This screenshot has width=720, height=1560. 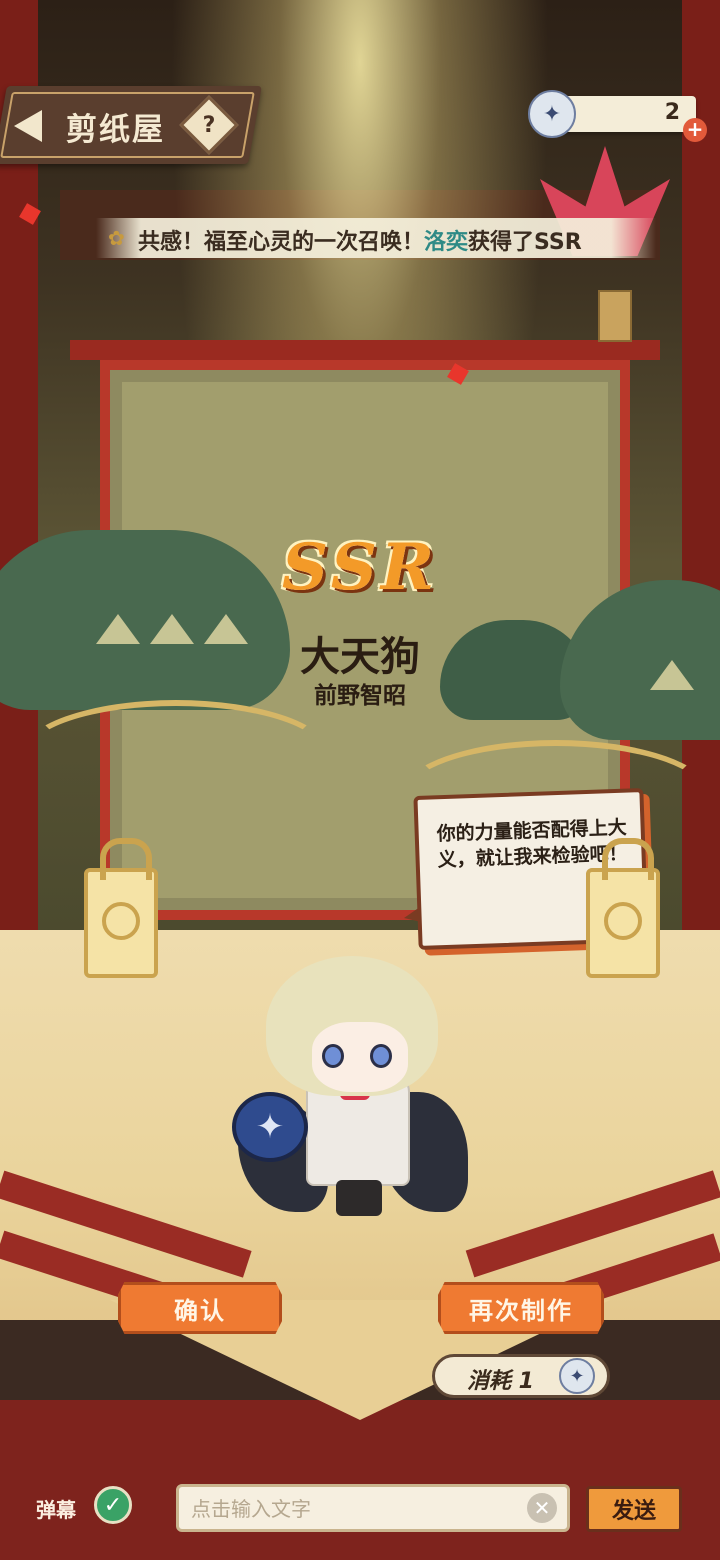 What do you see at coordinates (695, 130) in the screenshot?
I see `add-ticket-button: +` at bounding box center [695, 130].